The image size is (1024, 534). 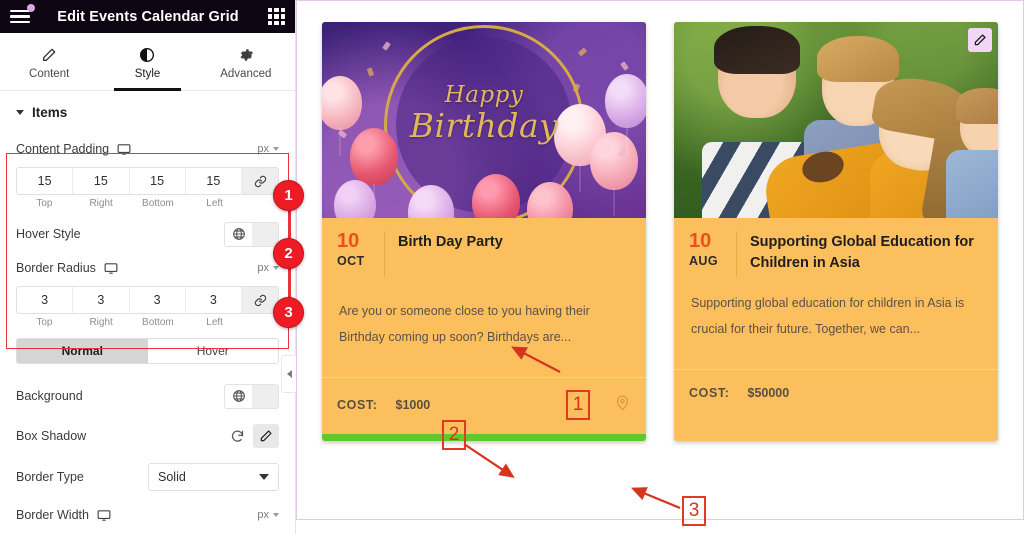 What do you see at coordinates (50, 112) in the screenshot?
I see `section-items-label: Items` at bounding box center [50, 112].